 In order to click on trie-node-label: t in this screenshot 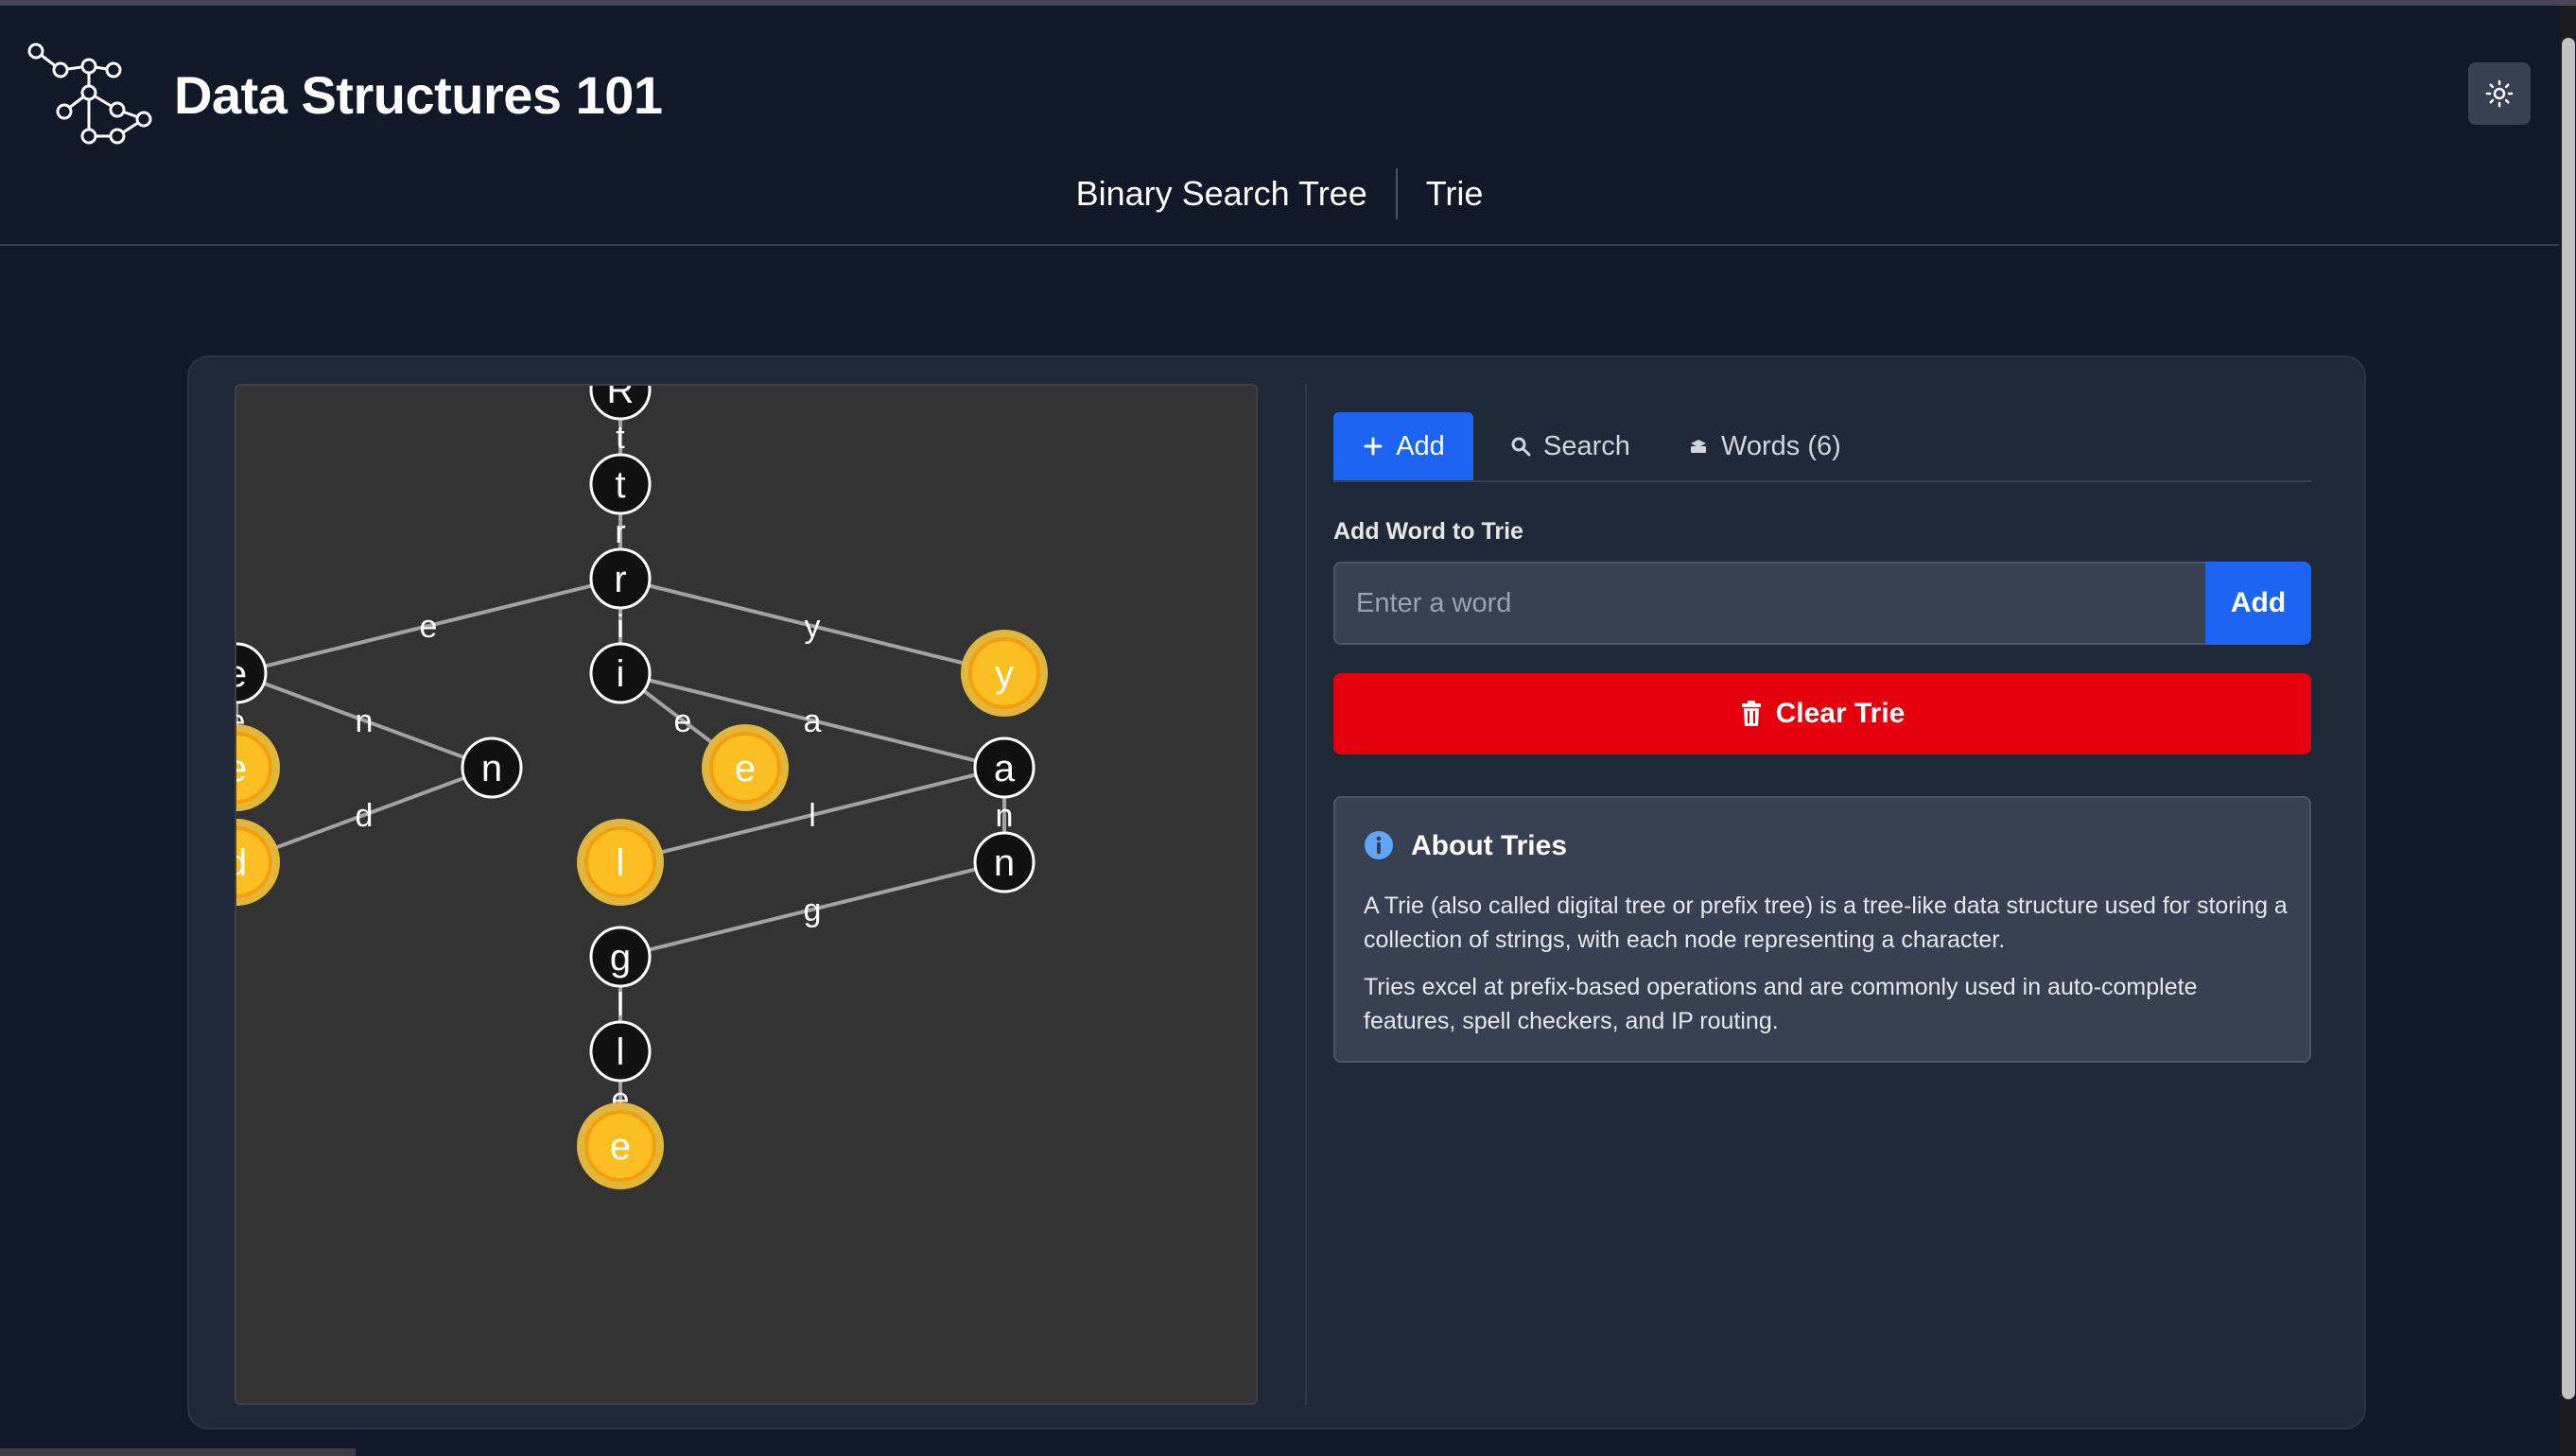, I will do `click(620, 485)`.